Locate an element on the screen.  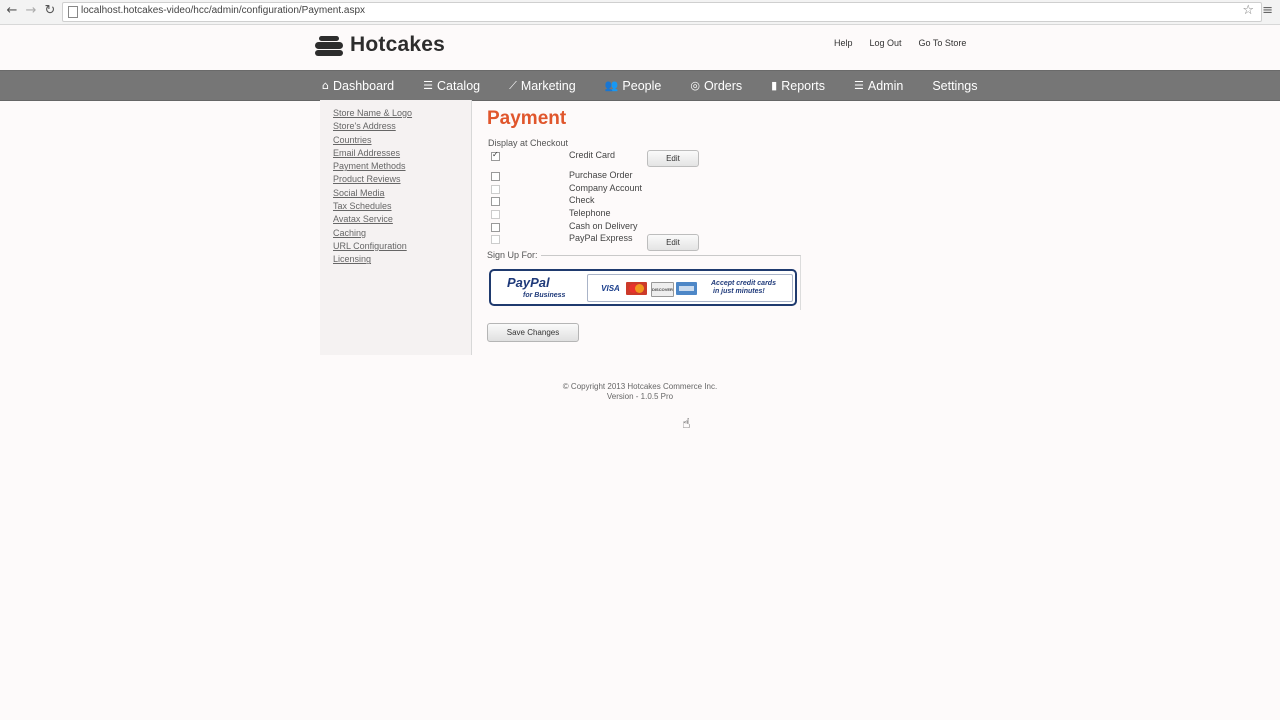
sidebar-item-product-reviews: Product Reviews is located at coordinates (402, 179).